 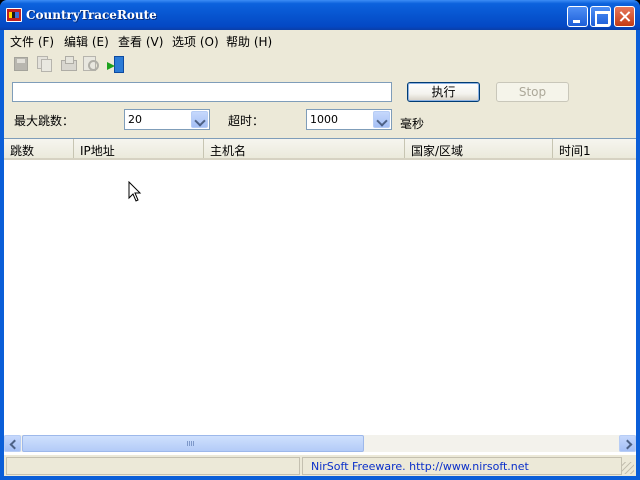 What do you see at coordinates (420, 466) in the screenshot?
I see `nirsoft-link: NirSoft Freeware. http://www.nirsoft.net` at bounding box center [420, 466].